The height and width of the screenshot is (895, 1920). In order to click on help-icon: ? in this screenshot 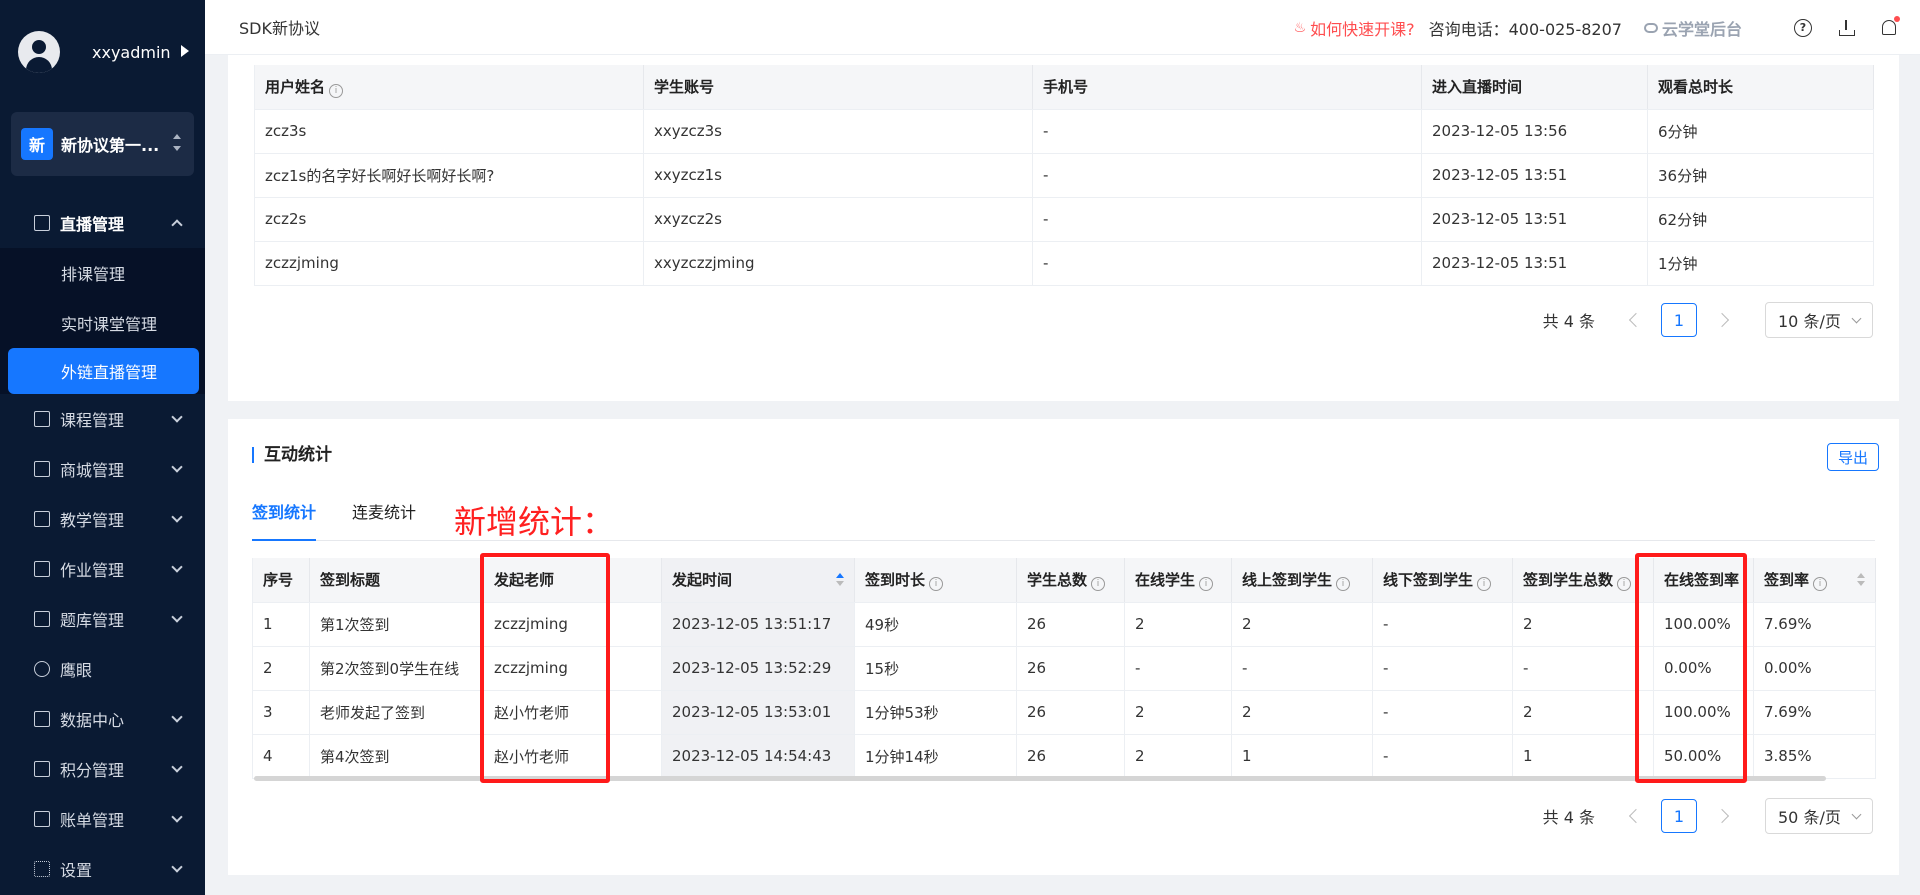, I will do `click(1803, 27)`.